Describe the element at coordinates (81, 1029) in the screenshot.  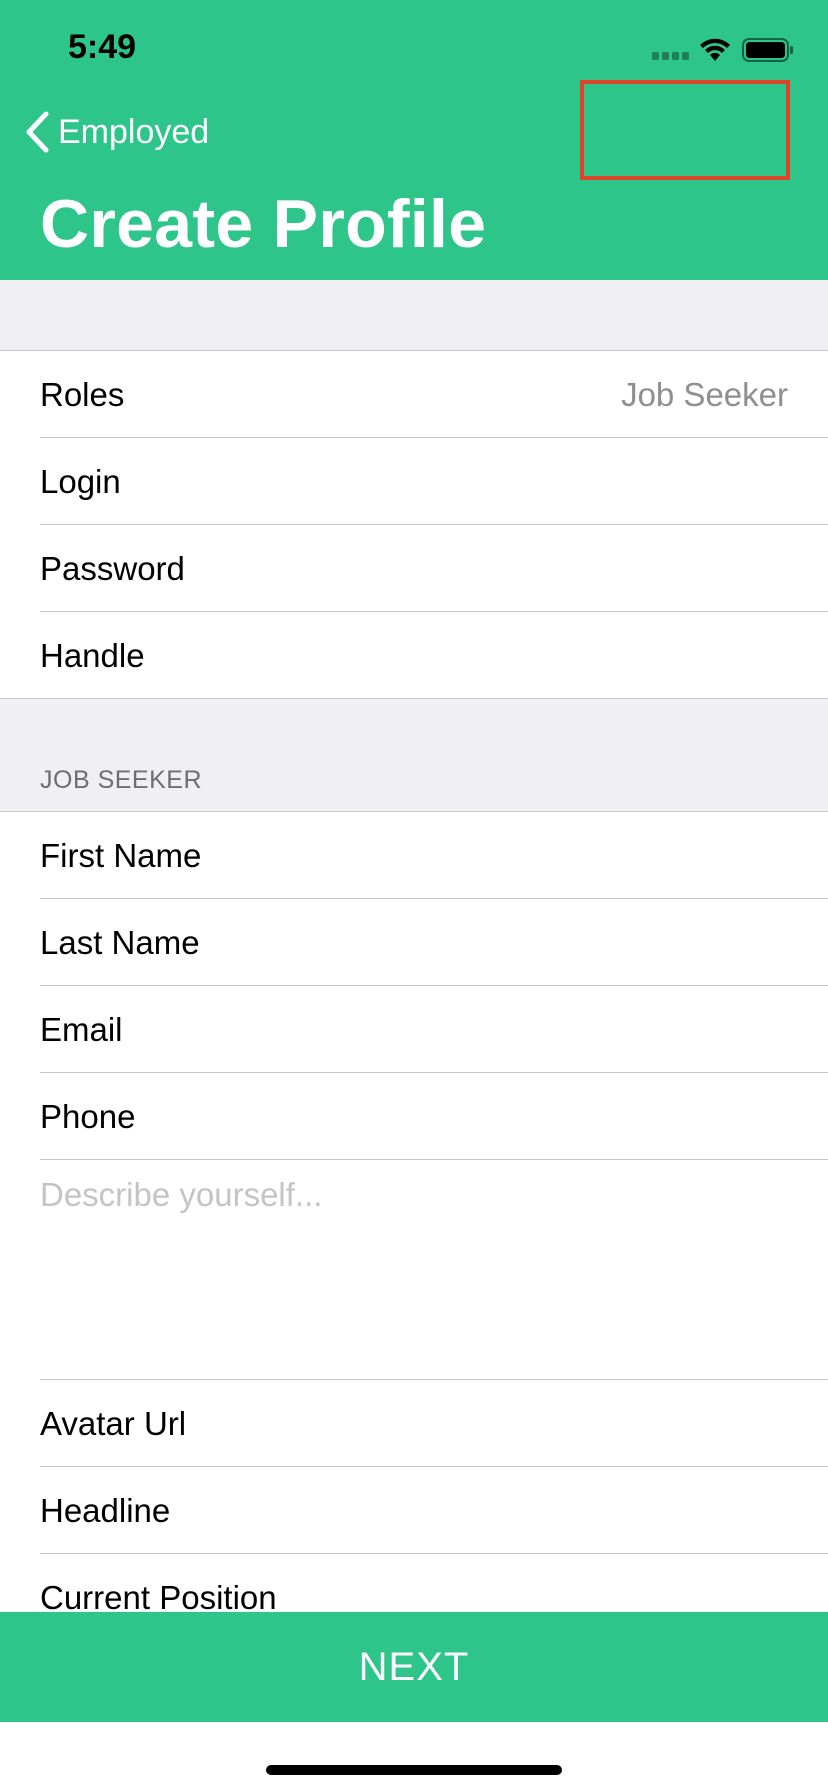
I see `email-label: Email` at that location.